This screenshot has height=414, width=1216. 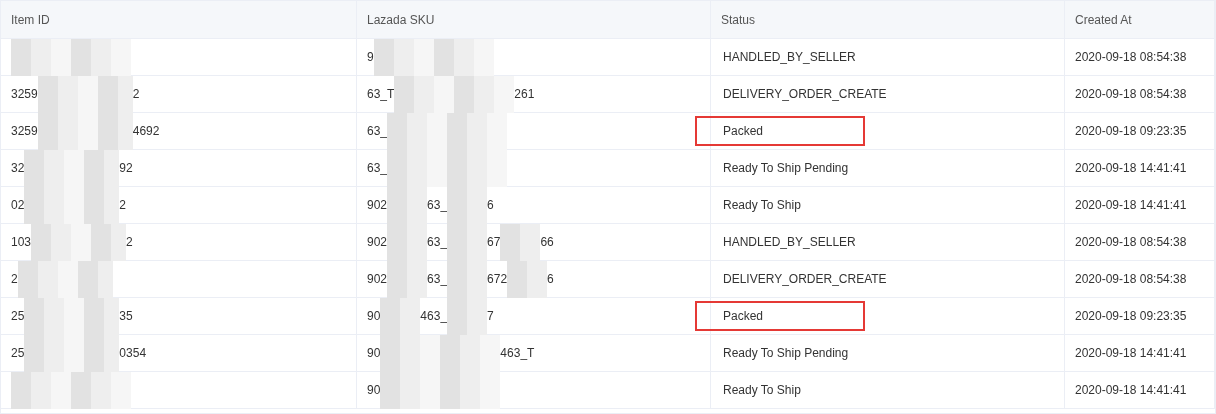 I want to click on column-header: Created At, so click(x=1140, y=20).